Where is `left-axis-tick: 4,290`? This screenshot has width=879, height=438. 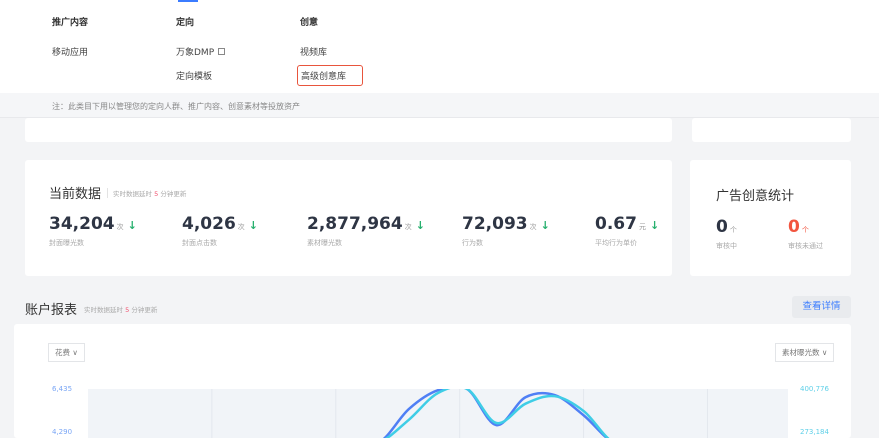 left-axis-tick: 4,290 is located at coordinates (62, 432).